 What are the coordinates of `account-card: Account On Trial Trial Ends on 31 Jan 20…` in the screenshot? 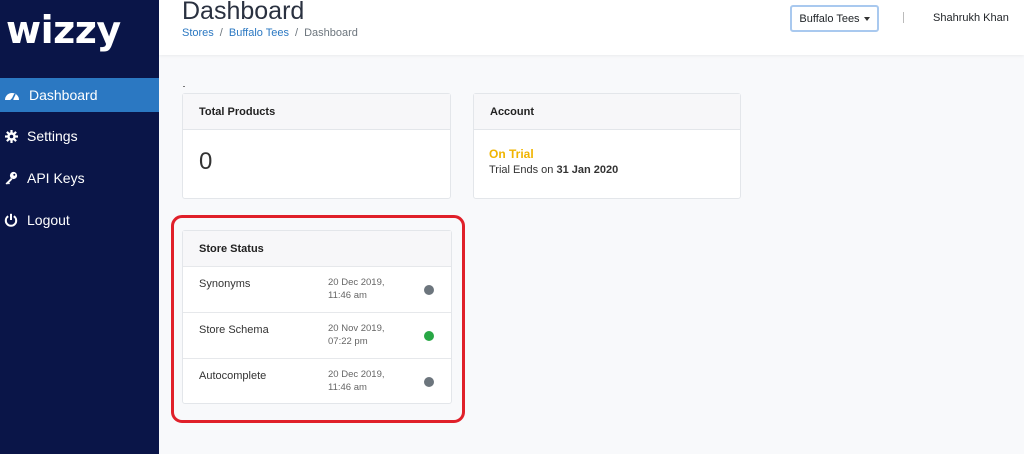 It's located at (607, 146).